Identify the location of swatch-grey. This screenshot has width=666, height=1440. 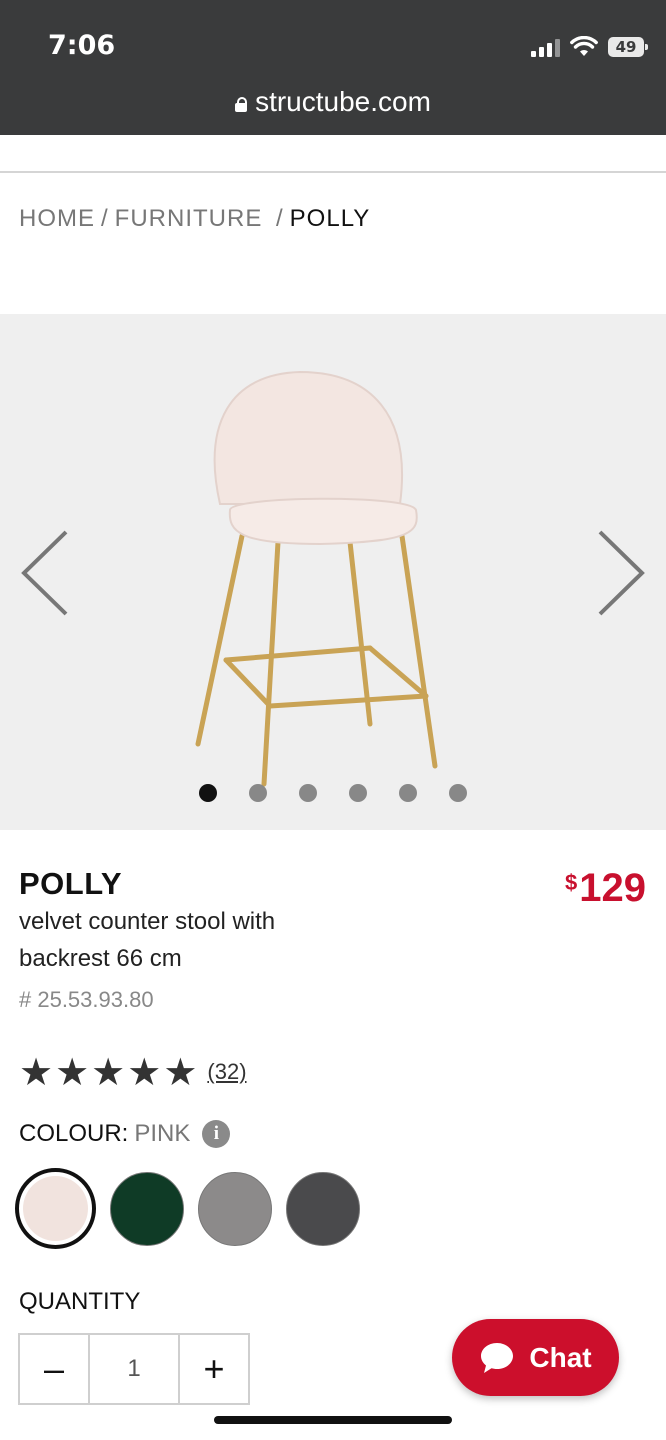
(235, 1208).